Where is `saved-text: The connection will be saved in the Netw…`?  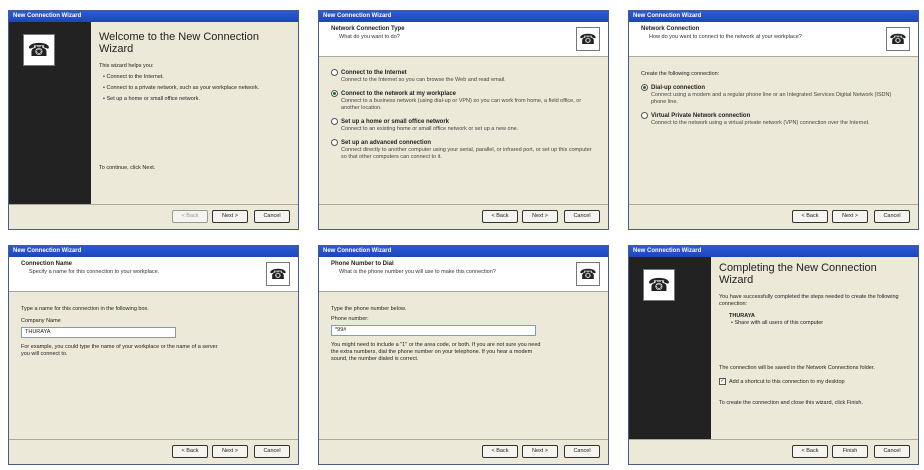 saved-text: The connection will be saved in the Netw… is located at coordinates (797, 368).